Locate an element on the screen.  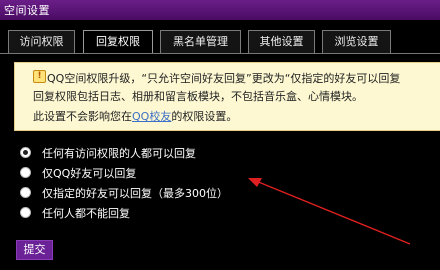
red-arrow-icon is located at coordinates (329, 211).